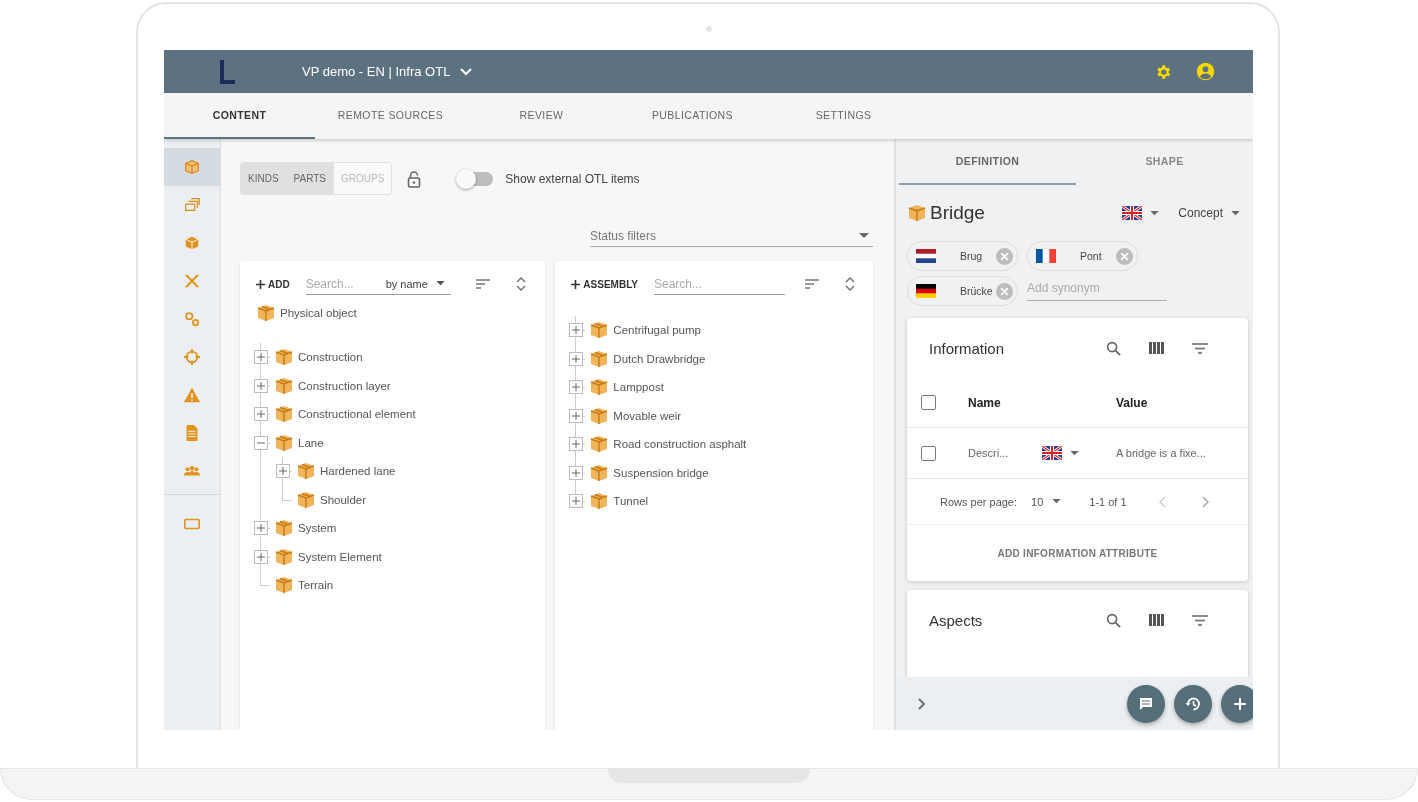 The image size is (1418, 802). Describe the element at coordinates (1162, 501) in the screenshot. I see `previous-page-icon` at that location.